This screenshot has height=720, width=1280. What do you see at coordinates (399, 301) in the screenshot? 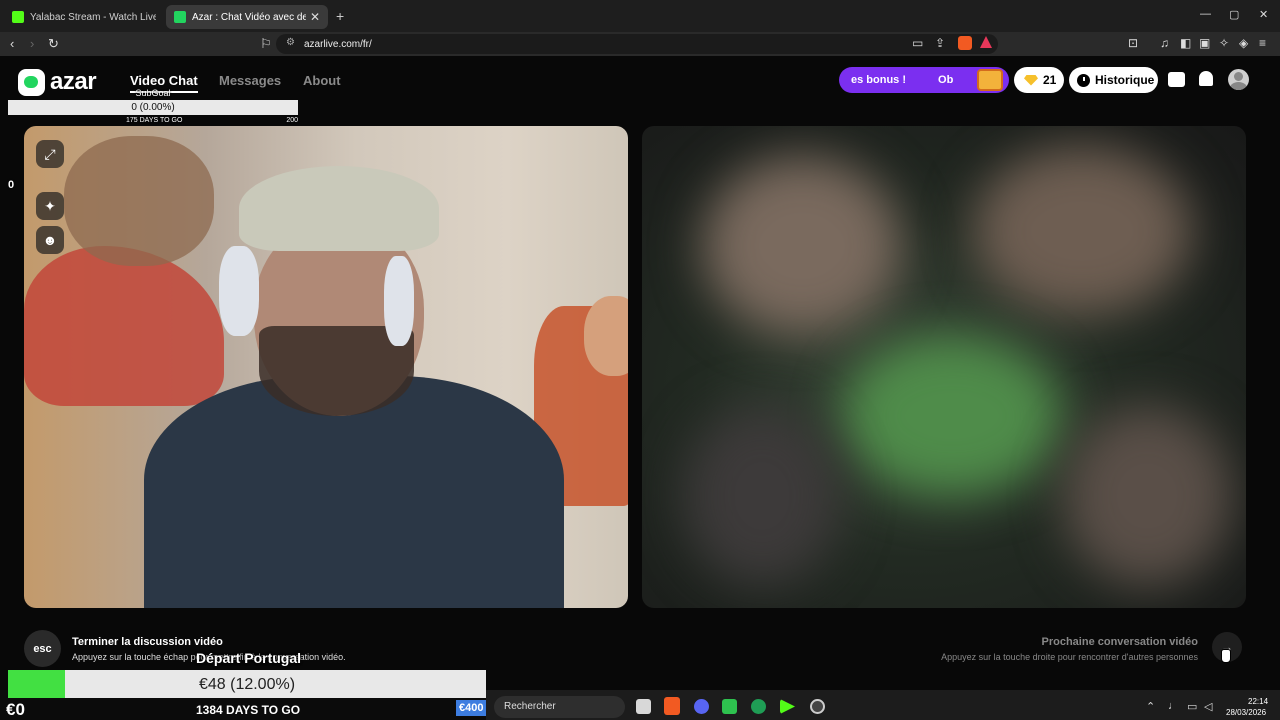
I see `headphones-right` at bounding box center [399, 301].